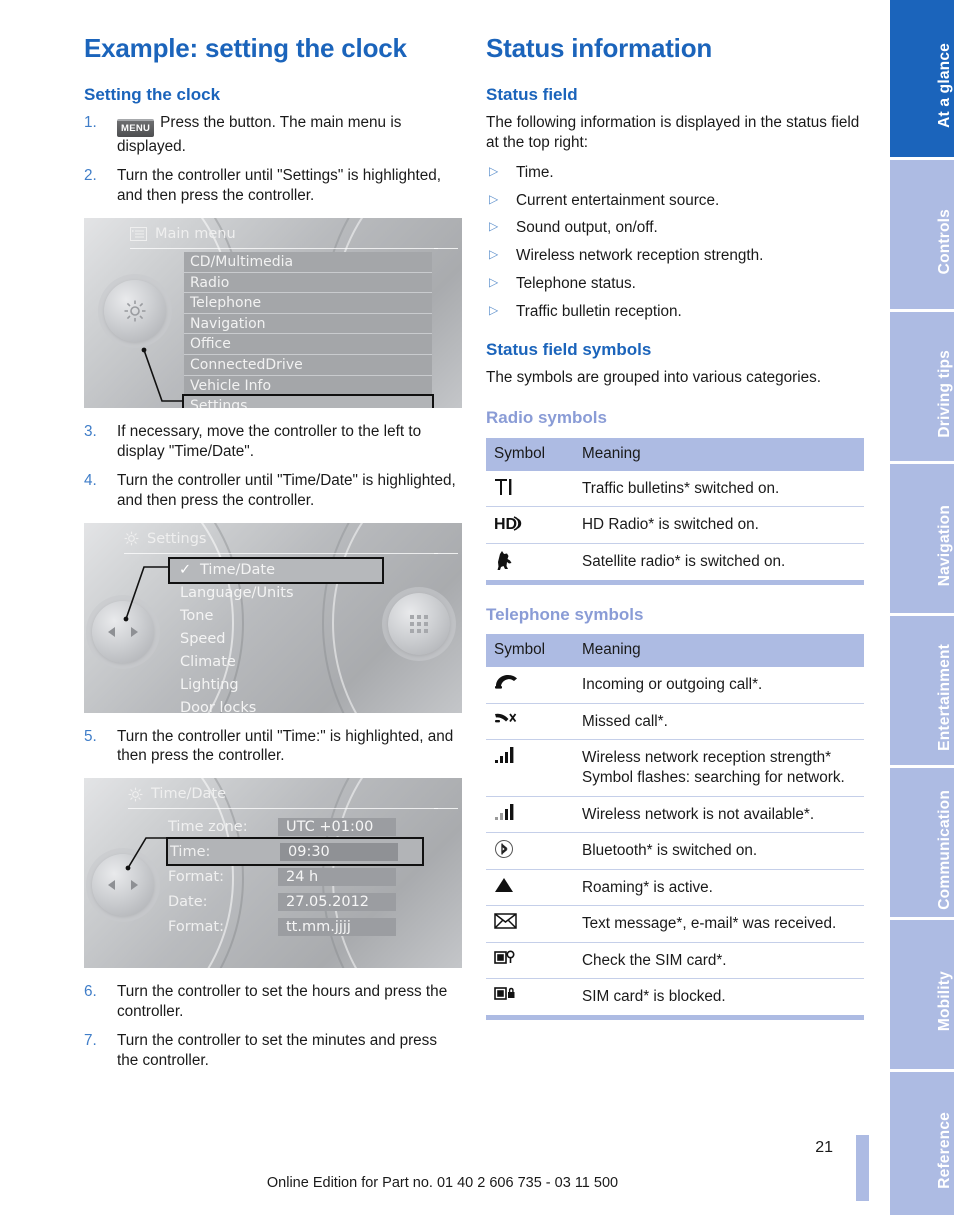 The height and width of the screenshot is (1215, 954). What do you see at coordinates (337, 876) in the screenshot?
I see `row-value: 24 h` at bounding box center [337, 876].